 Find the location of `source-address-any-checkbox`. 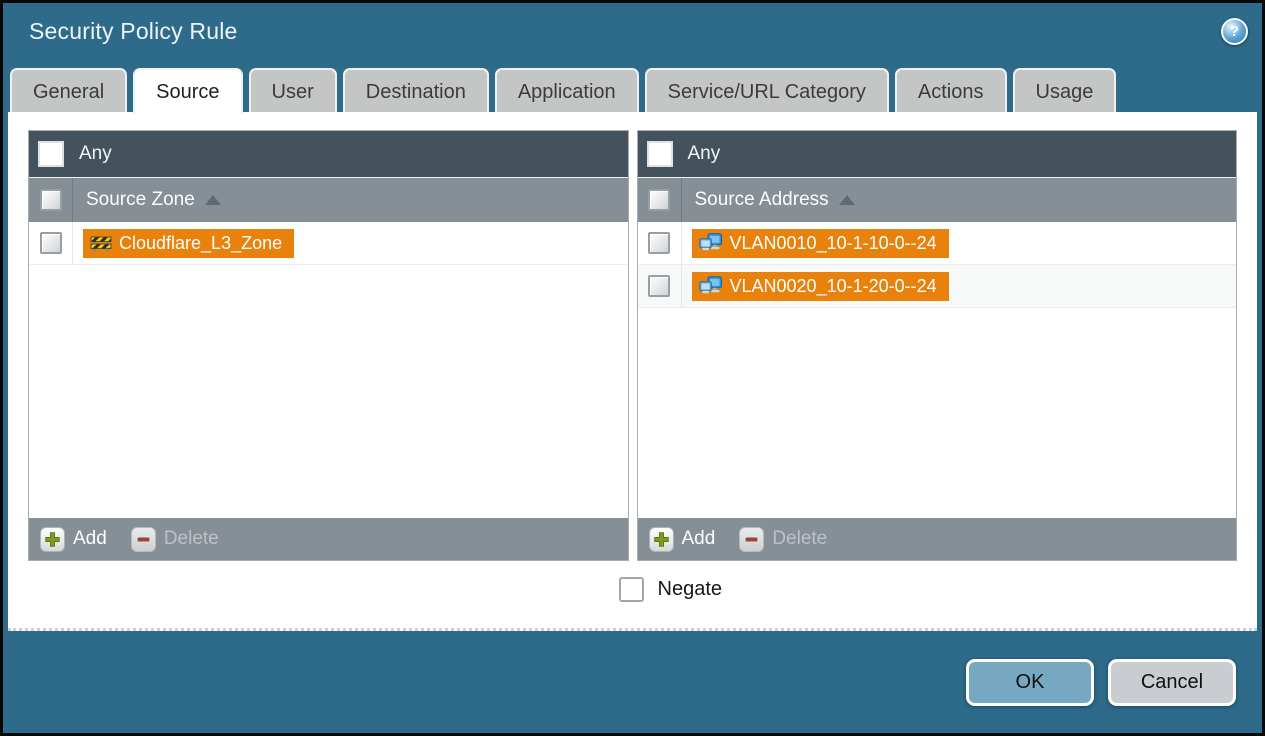

source-address-any-checkbox is located at coordinates (659, 154).